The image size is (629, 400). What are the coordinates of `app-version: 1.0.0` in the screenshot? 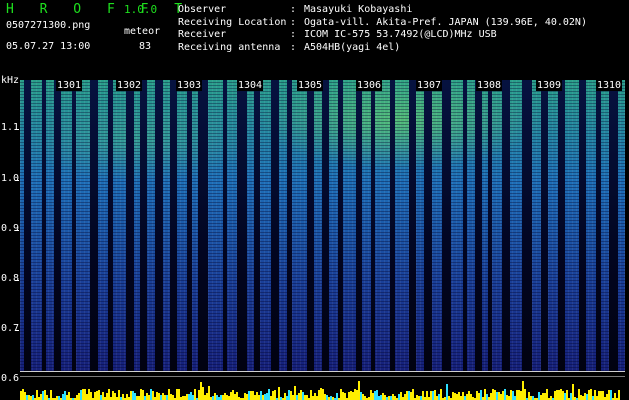 It's located at (141, 9).